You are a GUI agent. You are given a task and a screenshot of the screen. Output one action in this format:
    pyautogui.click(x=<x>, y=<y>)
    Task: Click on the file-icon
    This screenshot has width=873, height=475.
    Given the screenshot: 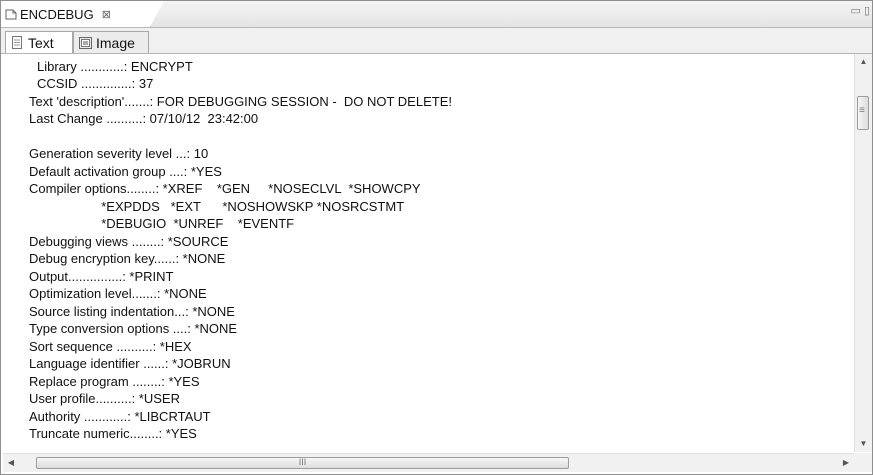 What is the action you would take?
    pyautogui.click(x=11, y=14)
    